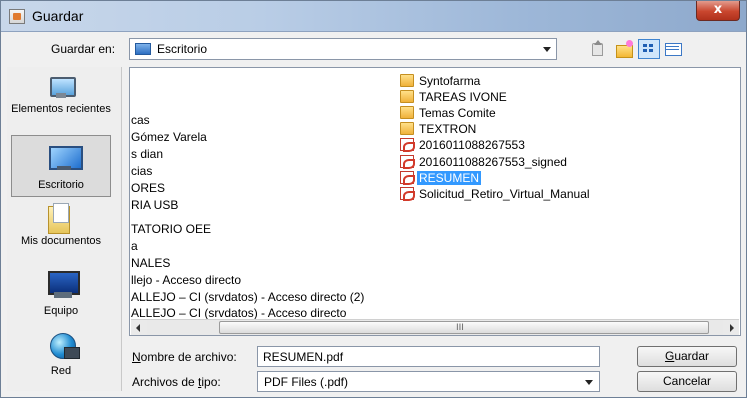 Image resolution: width=747 pixels, height=398 pixels. What do you see at coordinates (493, 162) in the screenshot?
I see `file-name: 2016011088267553_signed` at bounding box center [493, 162].